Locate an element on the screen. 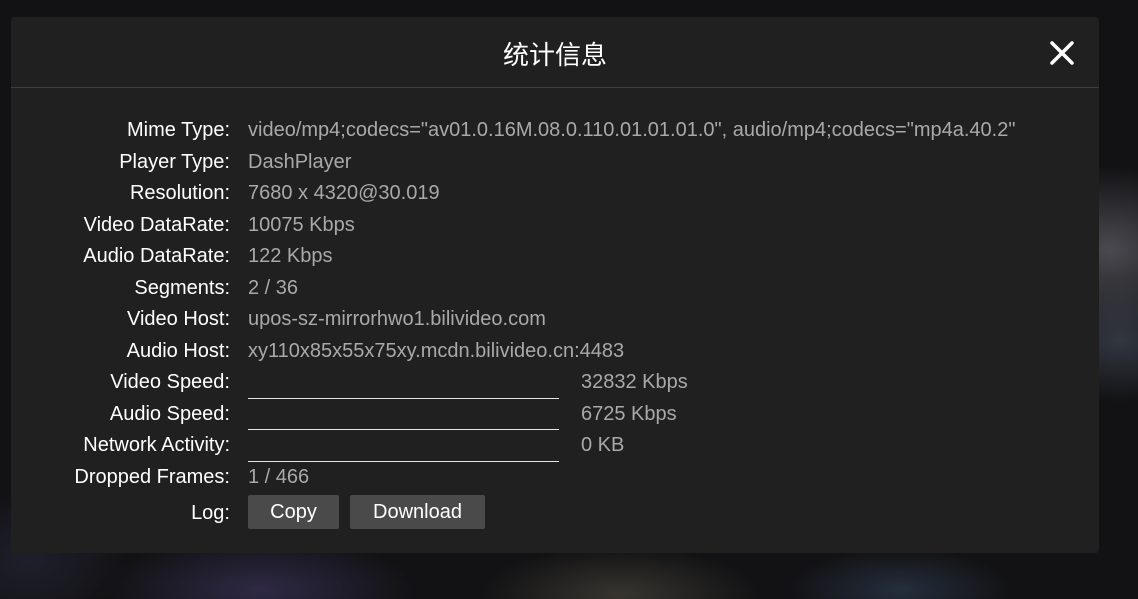 This screenshot has height=599, width=1138. stat-value: 6725 Kbps is located at coordinates (629, 413).